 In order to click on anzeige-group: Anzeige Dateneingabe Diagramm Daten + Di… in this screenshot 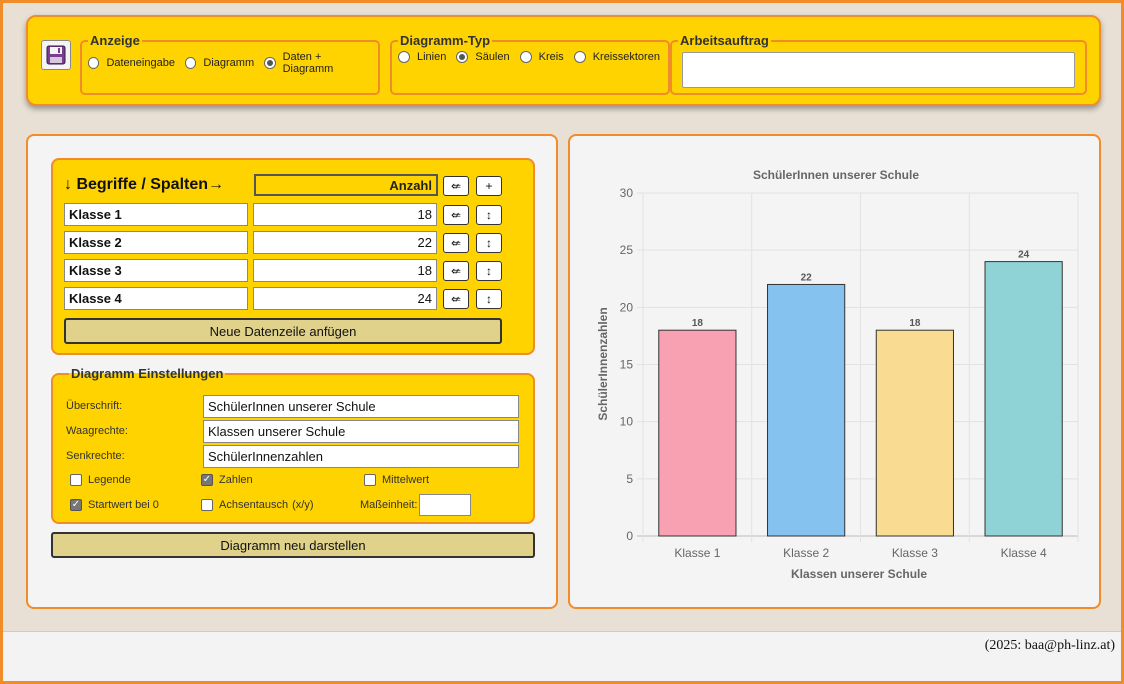, I will do `click(230, 64)`.